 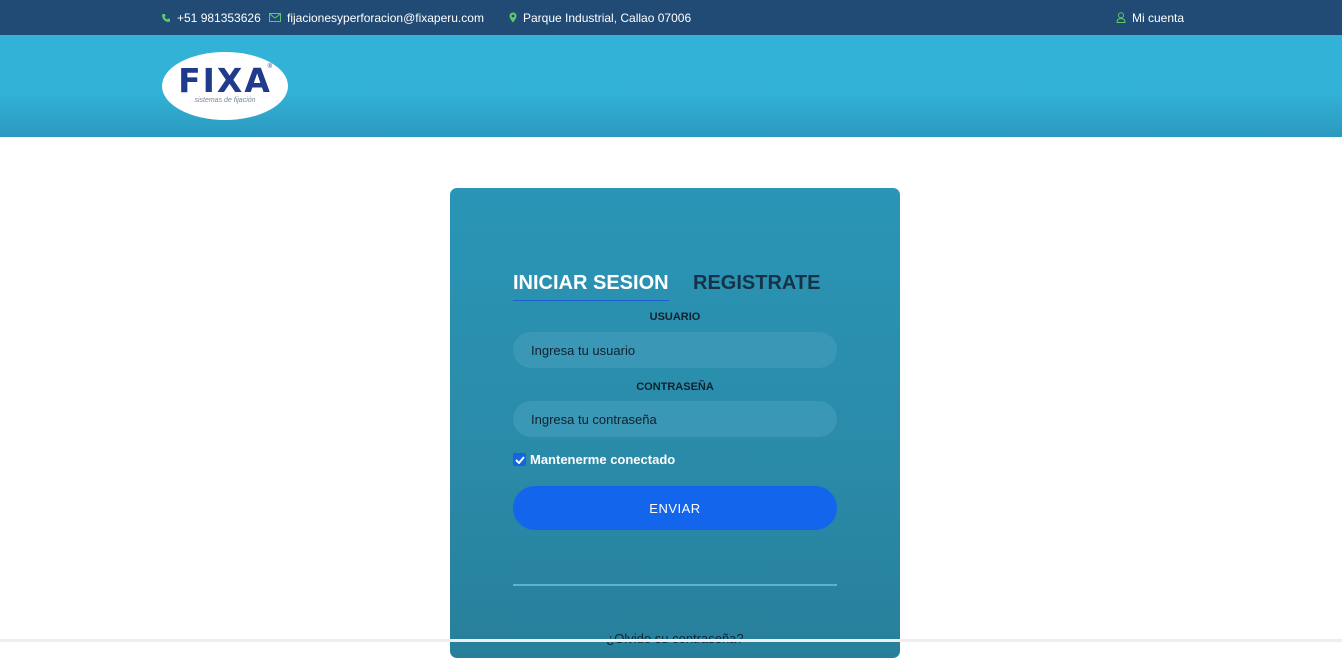 What do you see at coordinates (219, 17) in the screenshot?
I see `phone-text: +51 981353626` at bounding box center [219, 17].